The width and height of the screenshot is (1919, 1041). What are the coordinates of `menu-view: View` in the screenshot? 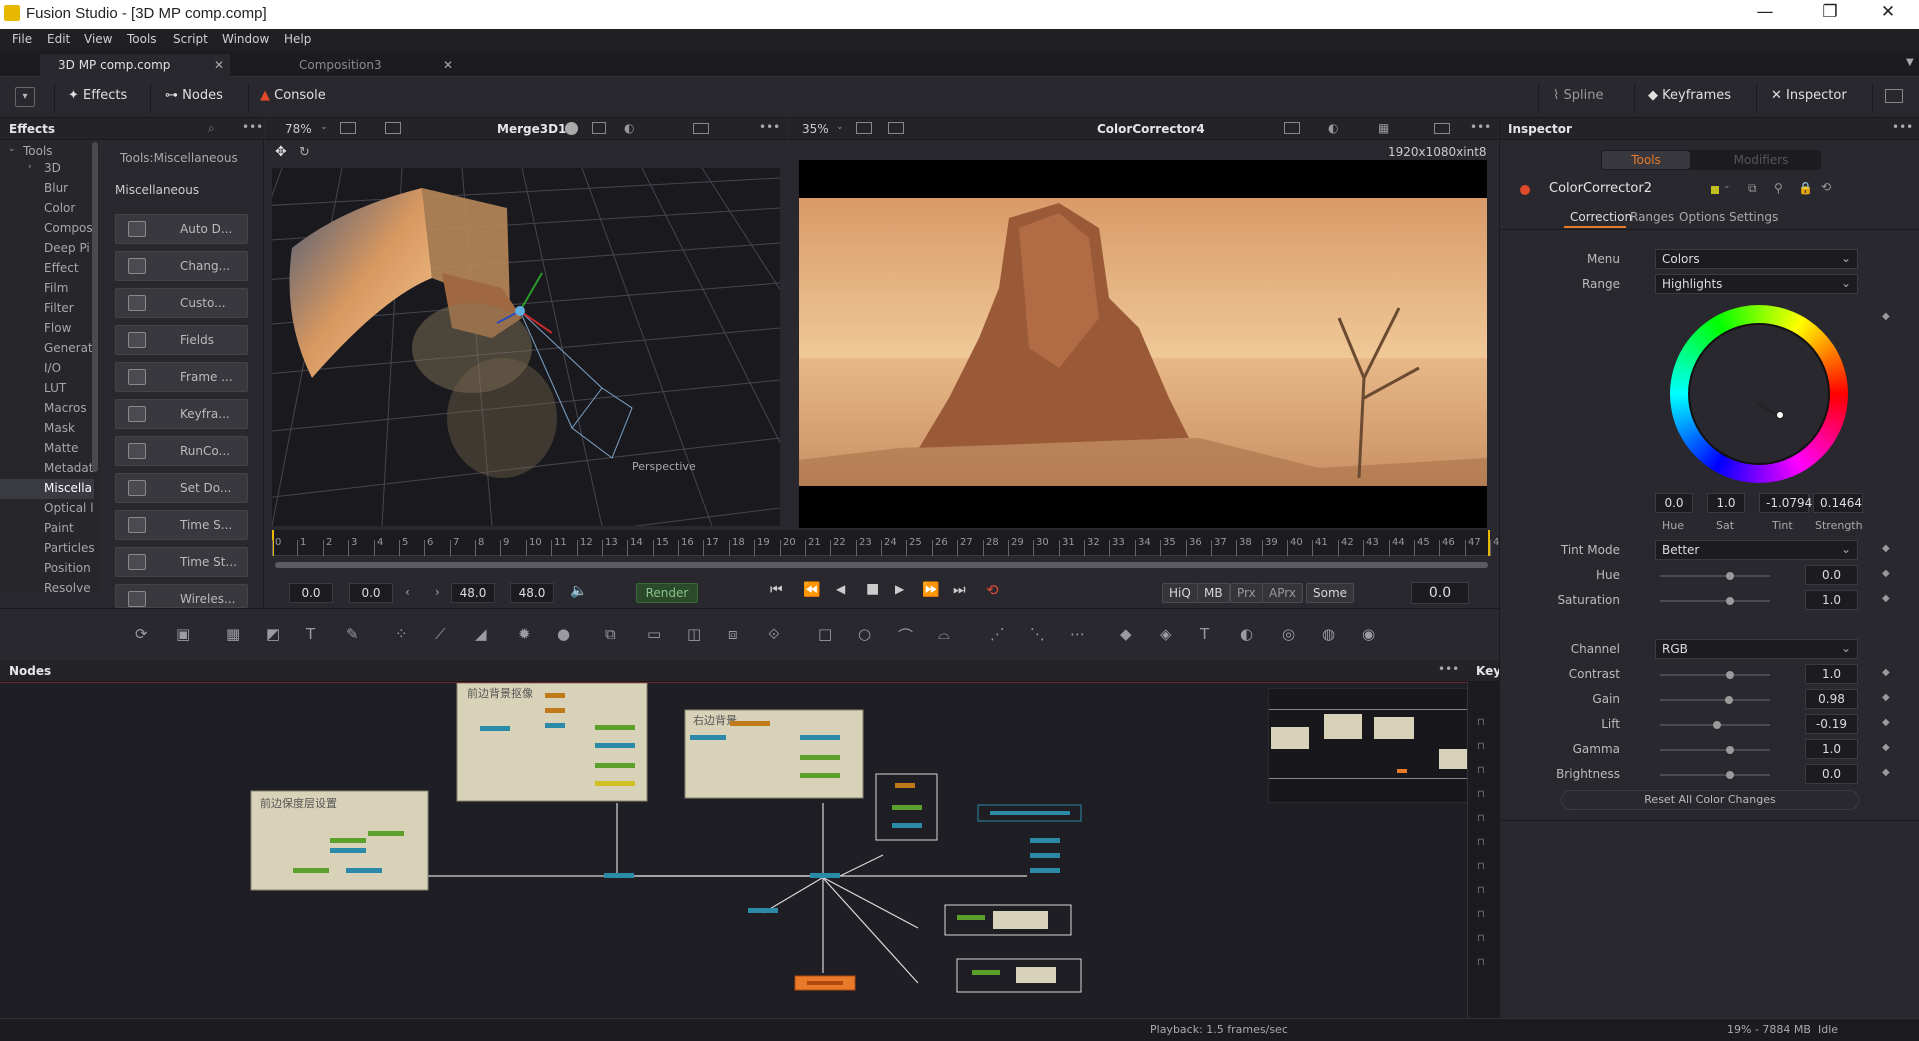 It's located at (98, 39).